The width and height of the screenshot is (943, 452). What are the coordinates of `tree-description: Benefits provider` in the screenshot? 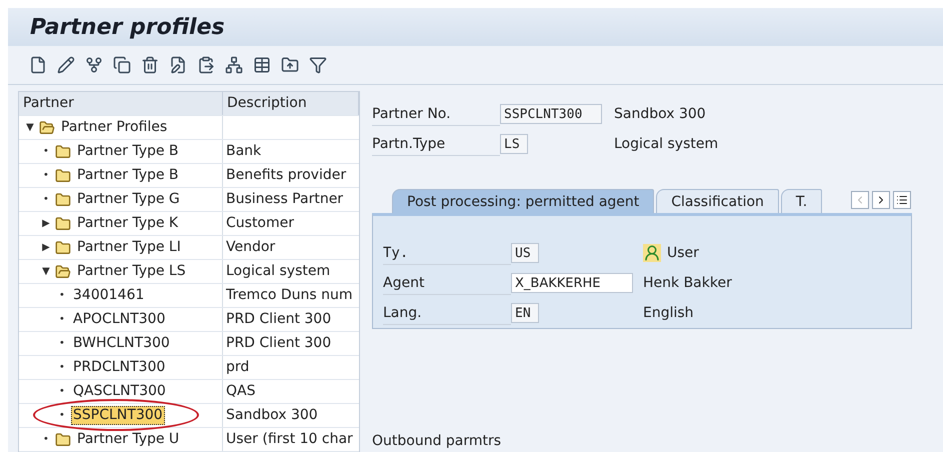 It's located at (286, 175).